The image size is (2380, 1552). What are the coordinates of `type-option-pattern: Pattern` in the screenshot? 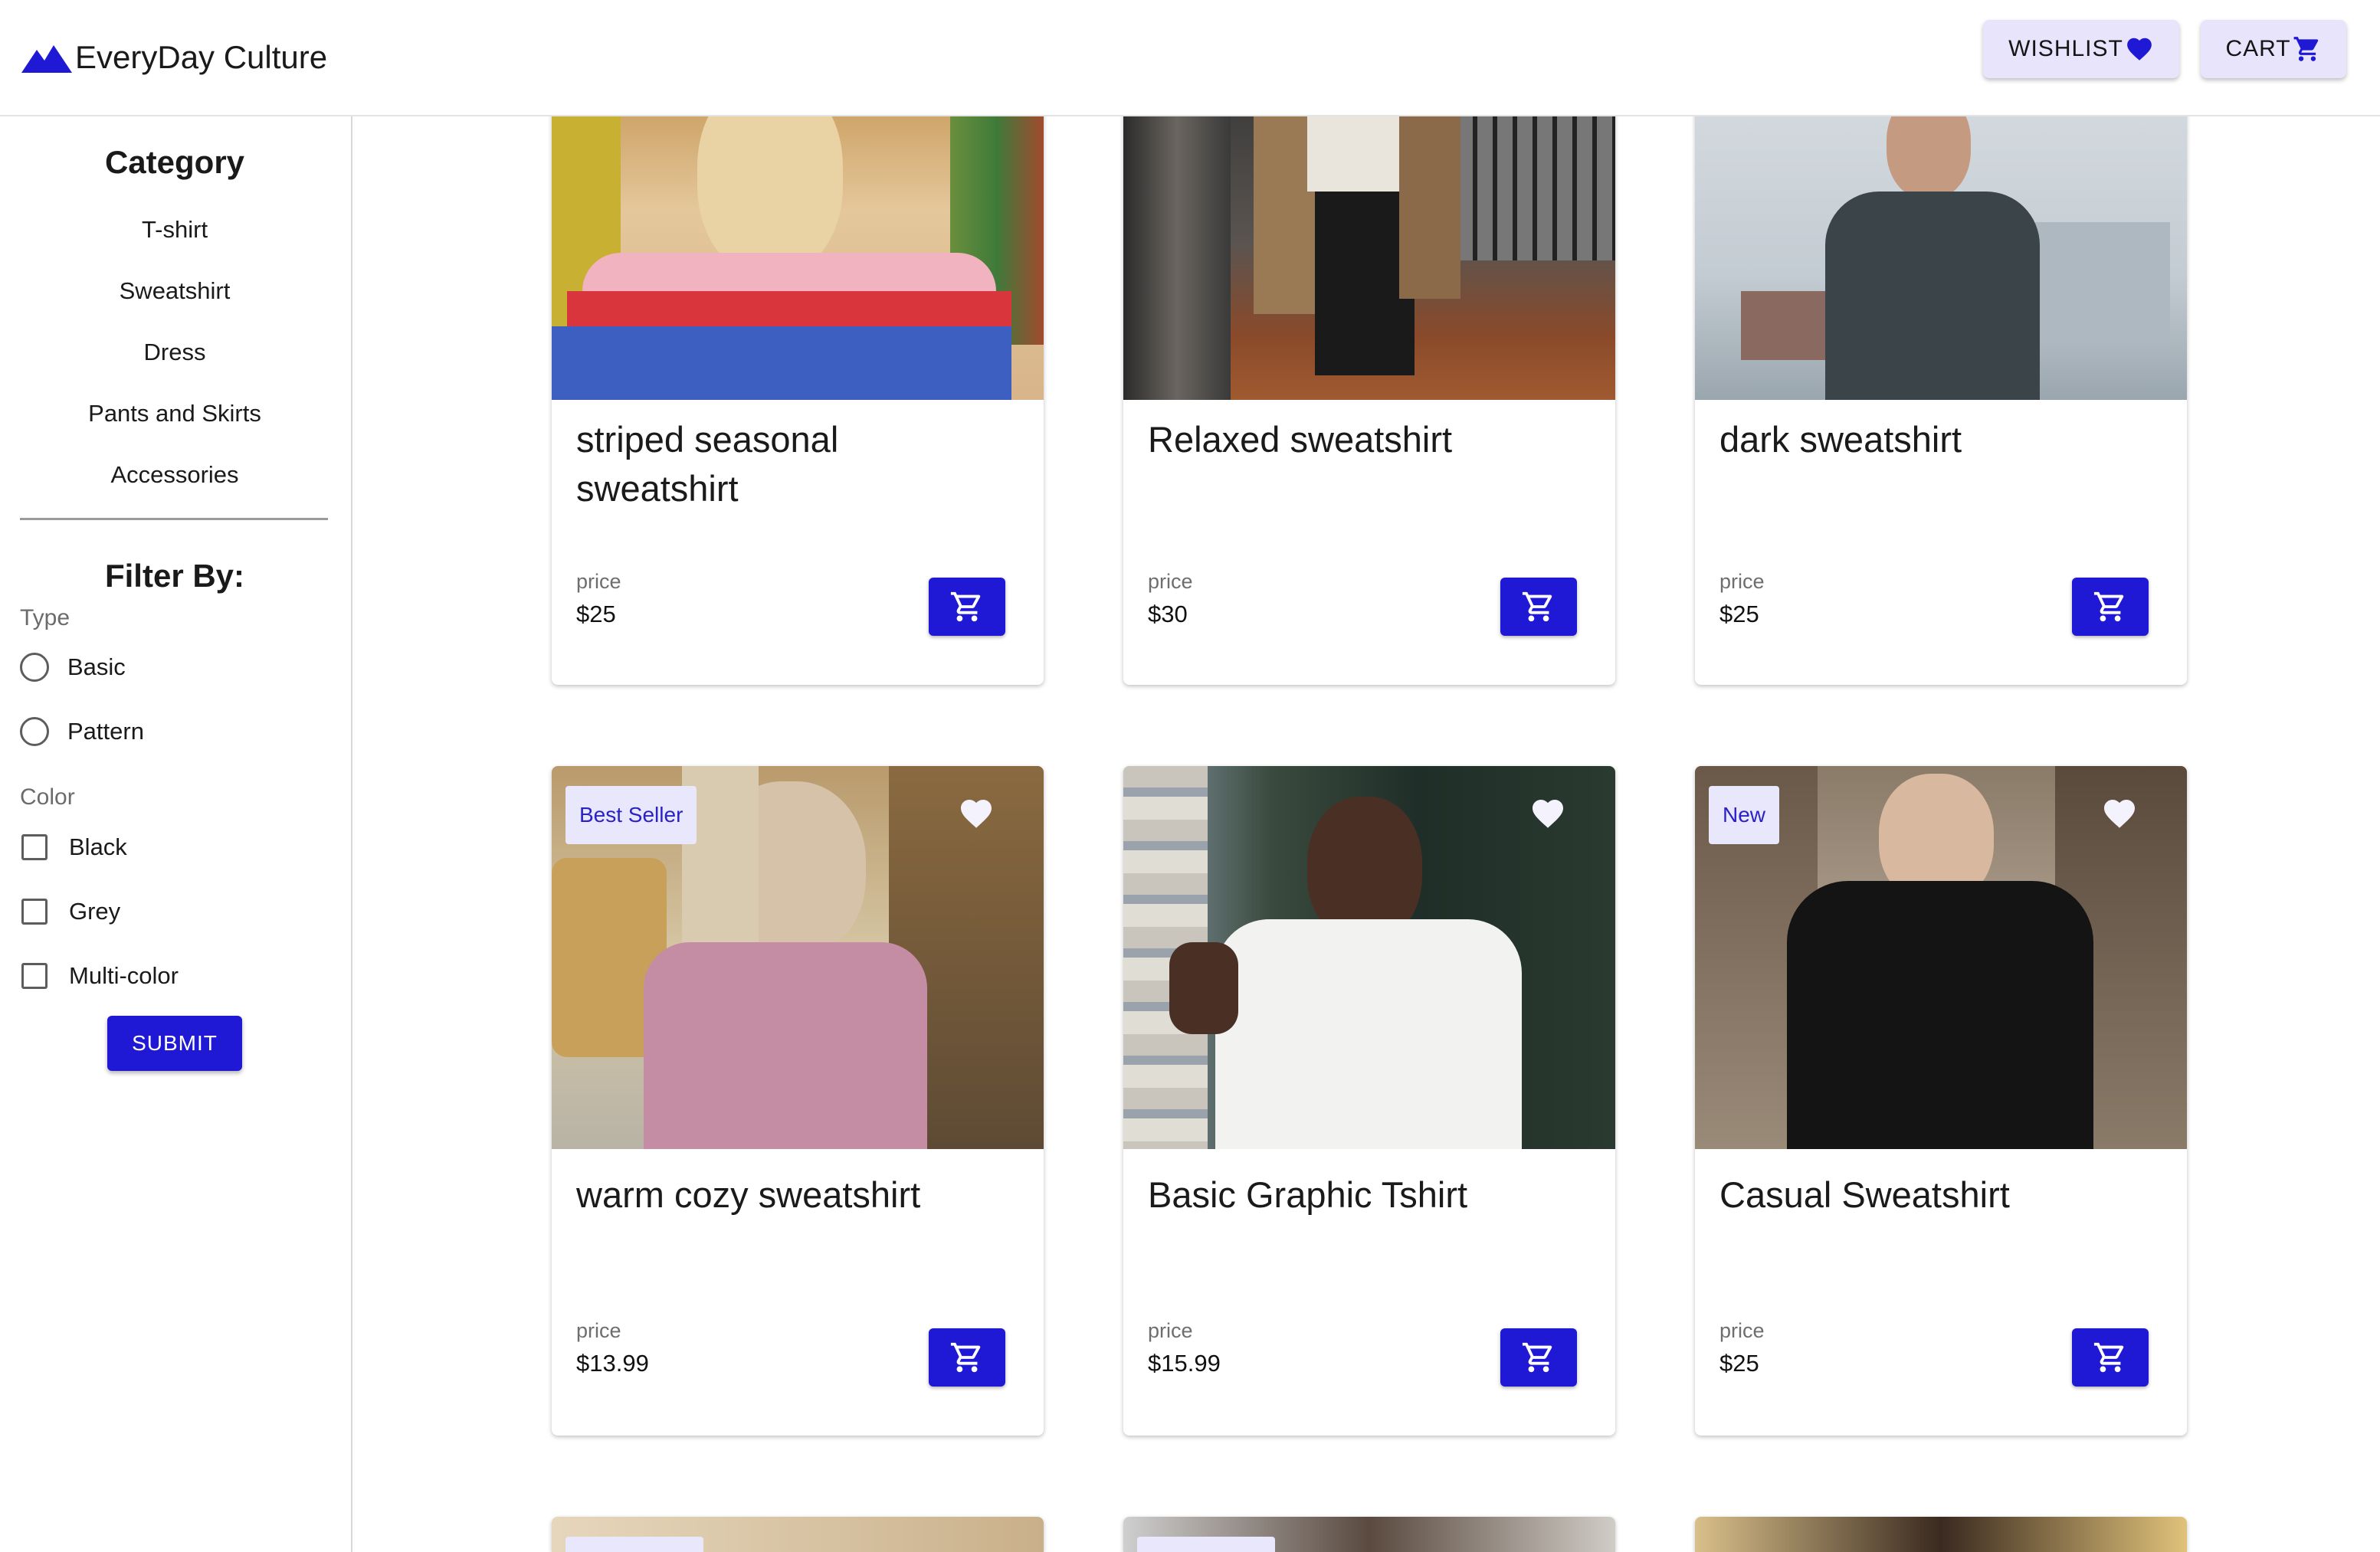 It's located at (82, 731).